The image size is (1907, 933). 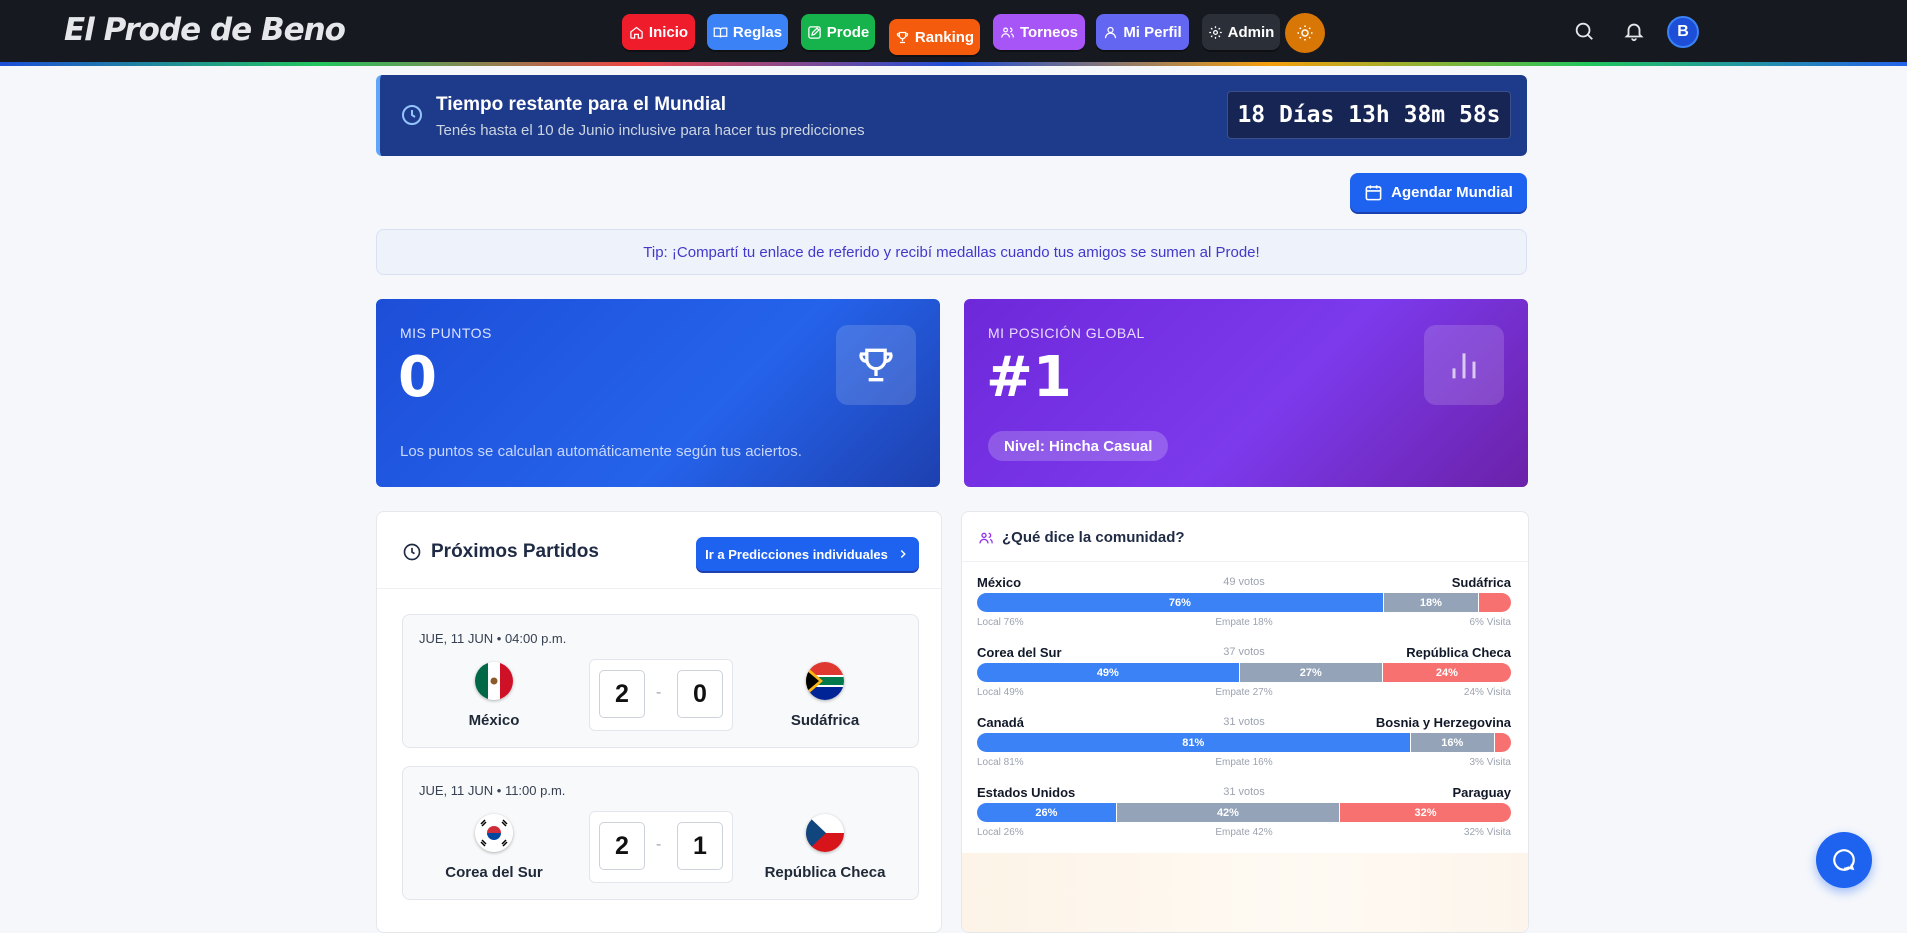 What do you see at coordinates (1244, 692) in the screenshot?
I see `legend-draw: Empate 27%` at bounding box center [1244, 692].